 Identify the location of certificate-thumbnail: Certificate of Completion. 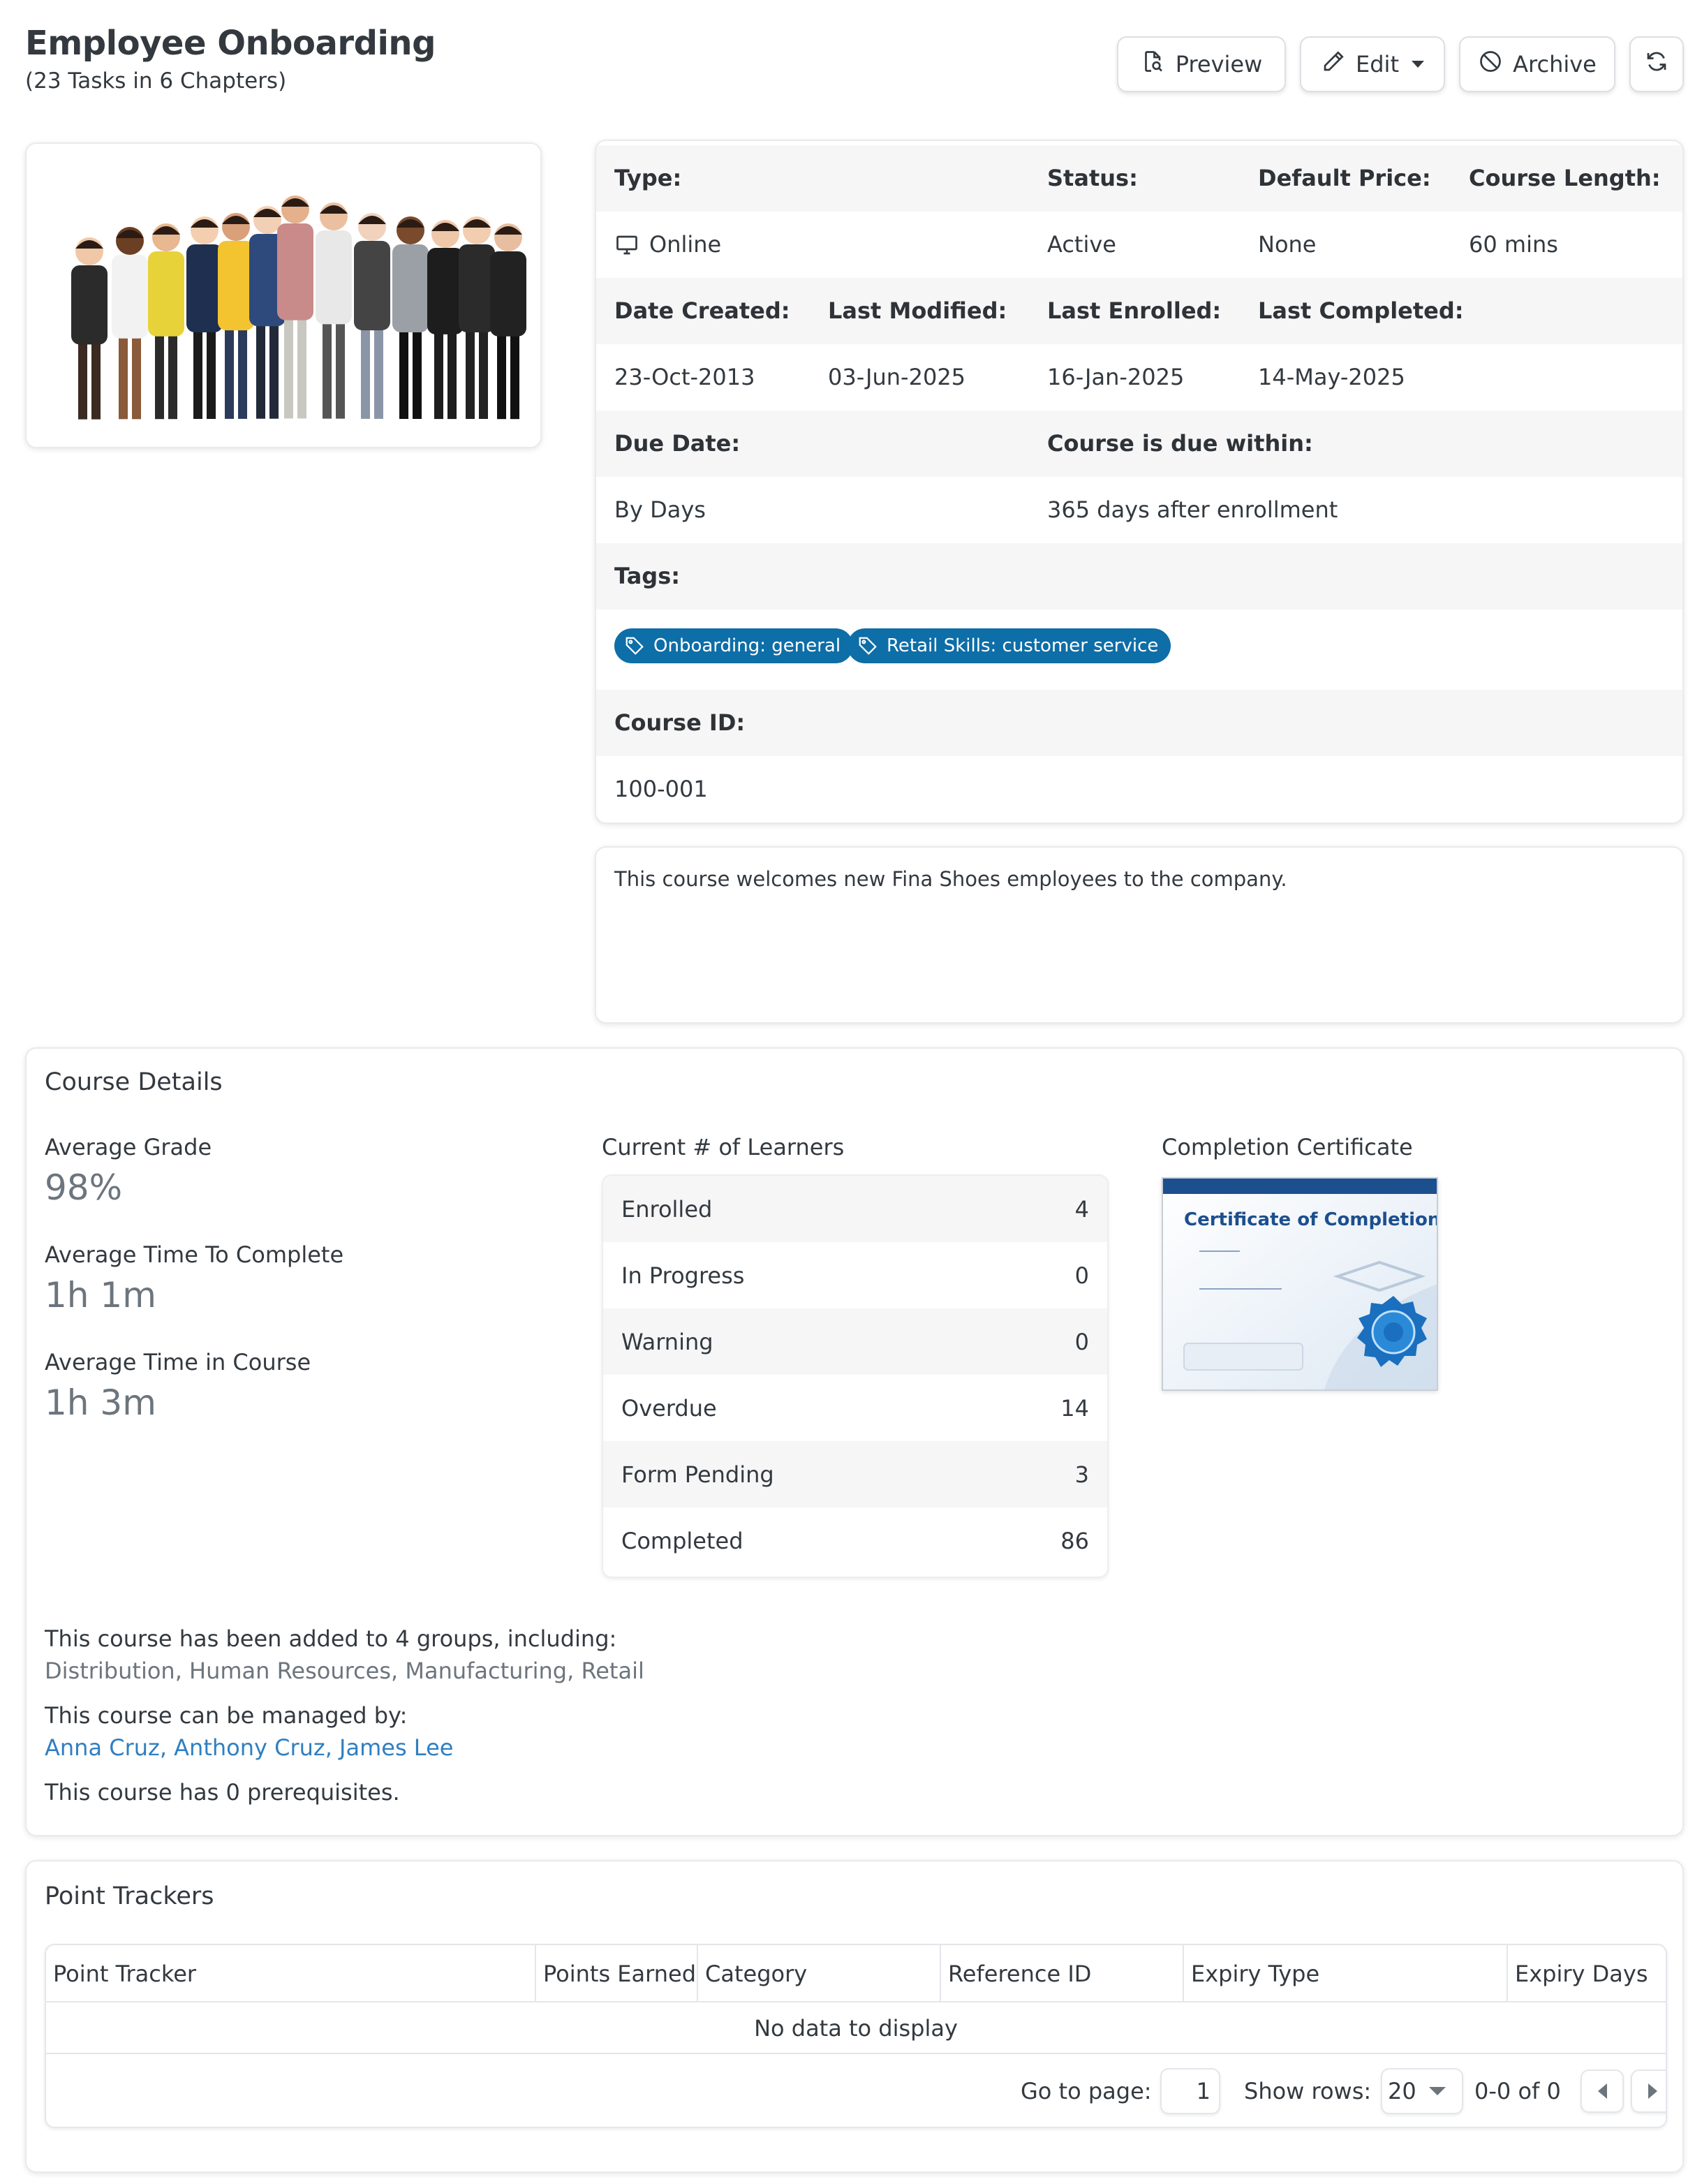
(1300, 1284).